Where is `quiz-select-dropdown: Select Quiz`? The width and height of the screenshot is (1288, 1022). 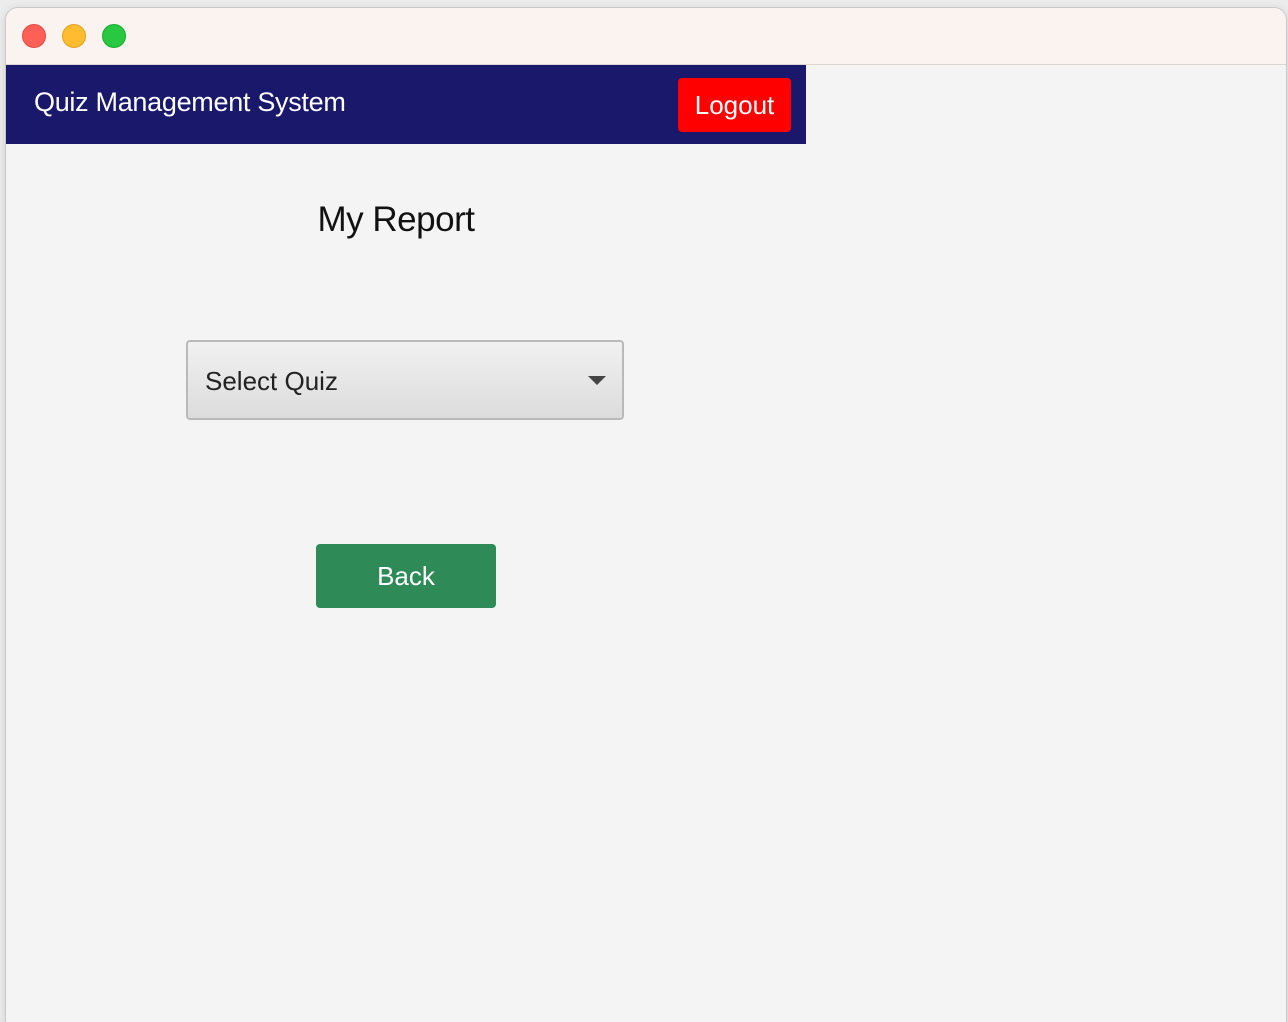
quiz-select-dropdown: Select Quiz is located at coordinates (405, 380).